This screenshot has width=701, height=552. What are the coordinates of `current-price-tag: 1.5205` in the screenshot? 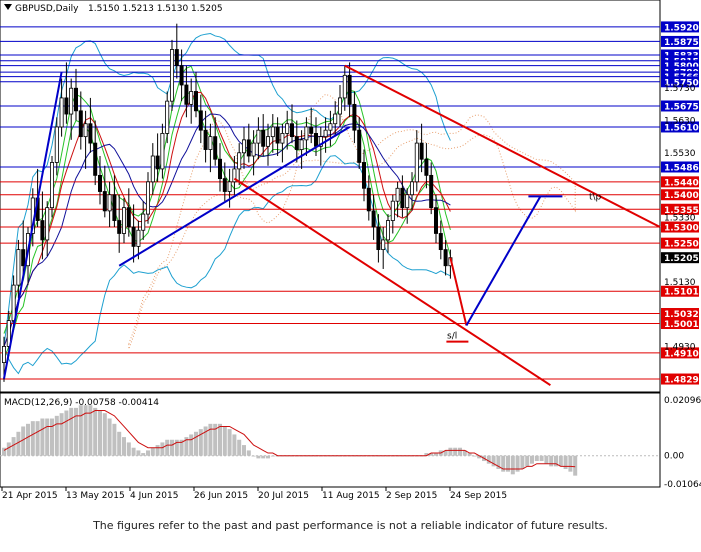 It's located at (680, 258).